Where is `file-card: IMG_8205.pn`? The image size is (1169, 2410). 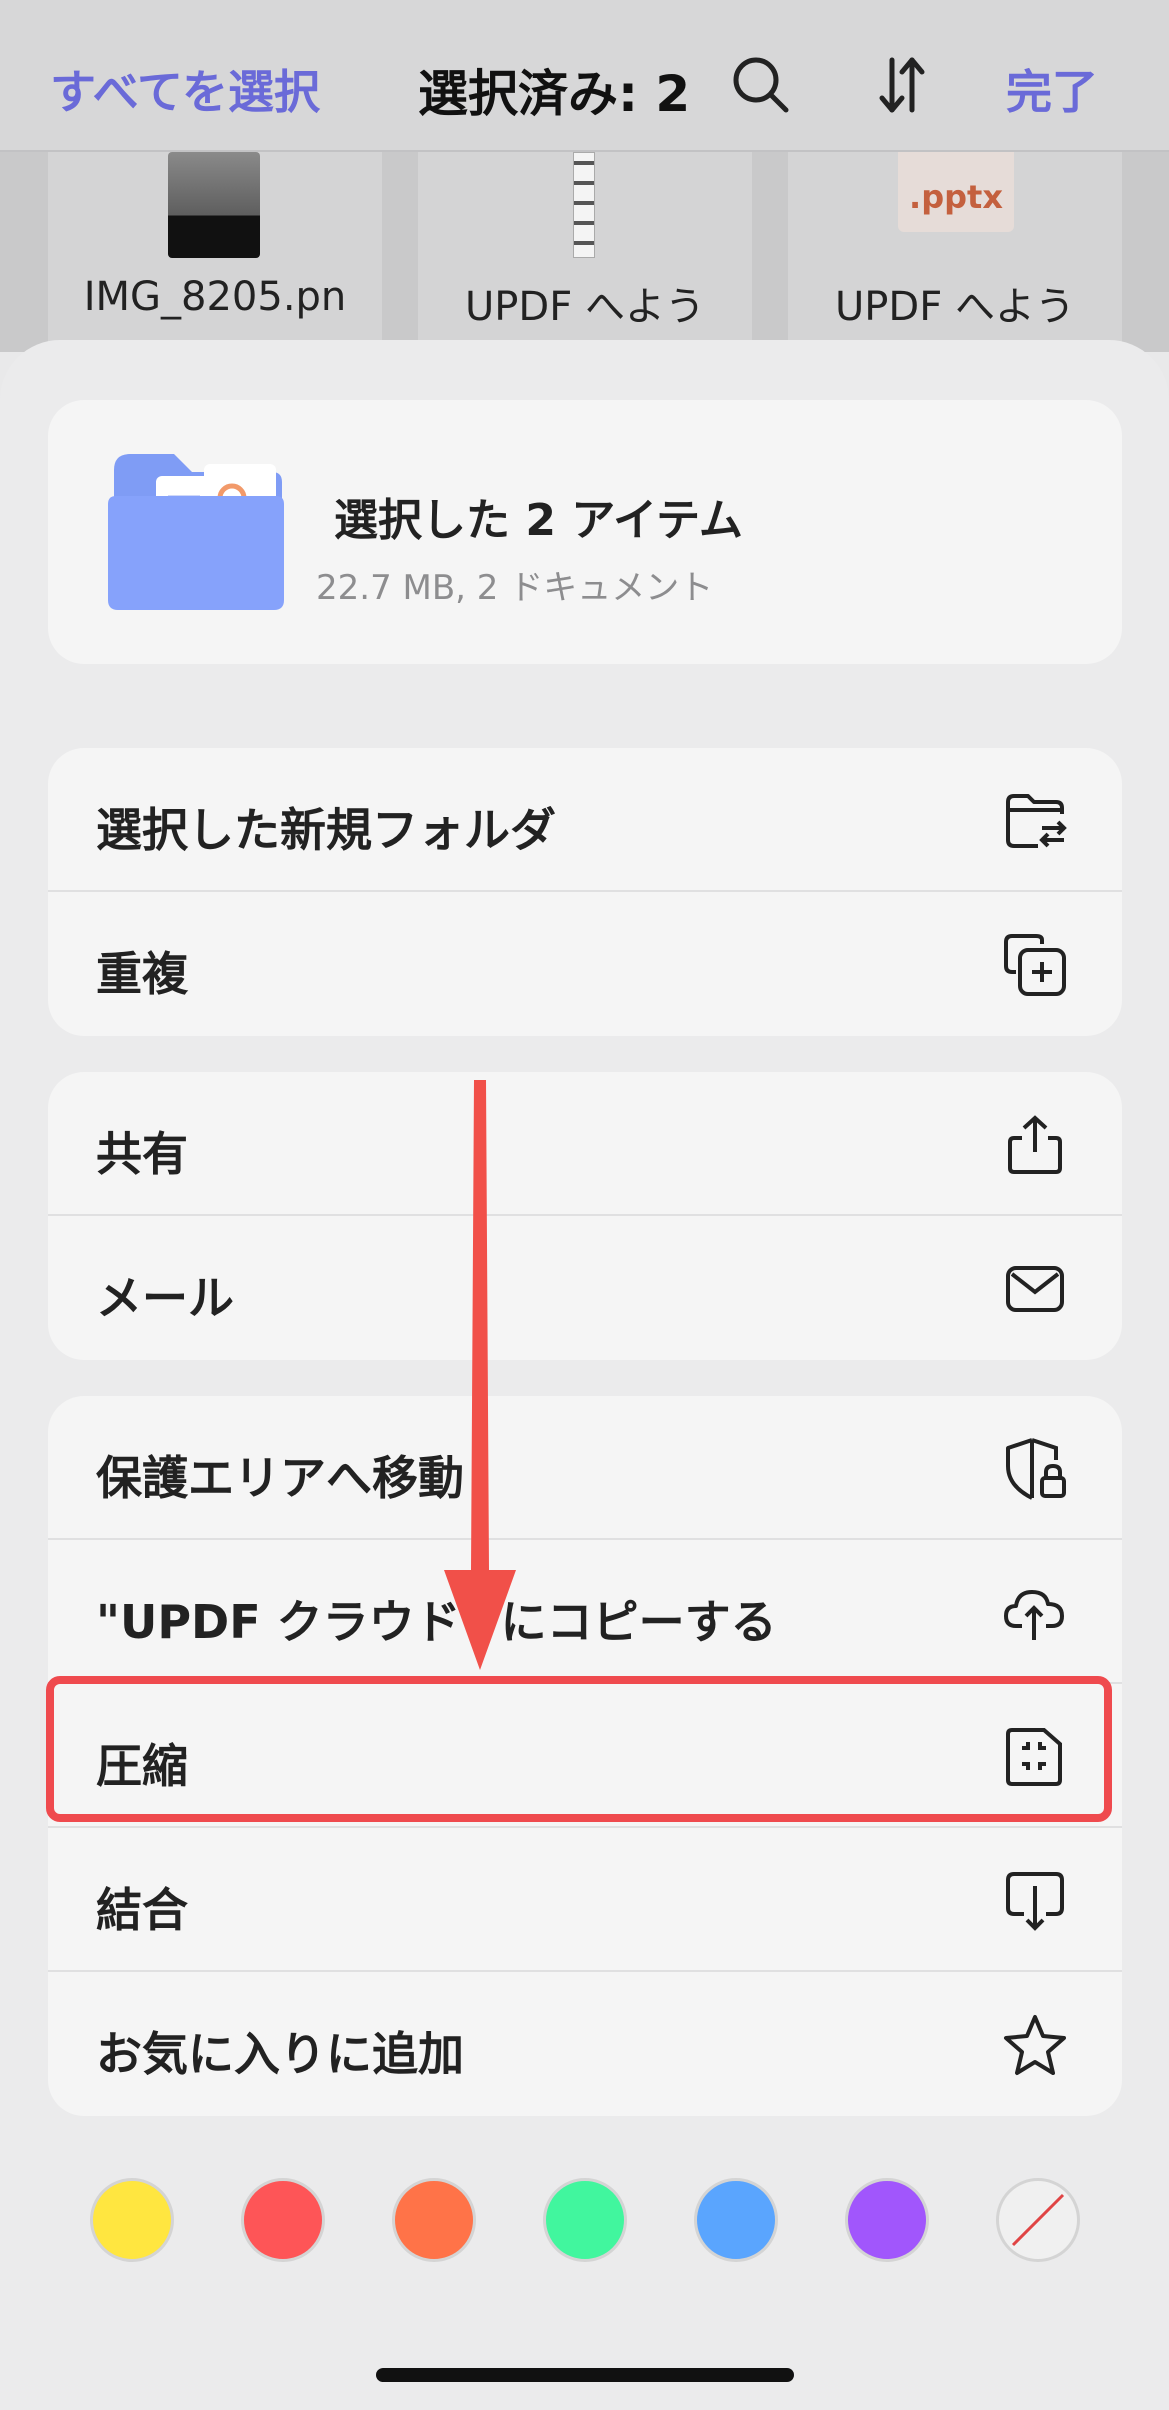 file-card: IMG_8205.pn is located at coordinates (215, 252).